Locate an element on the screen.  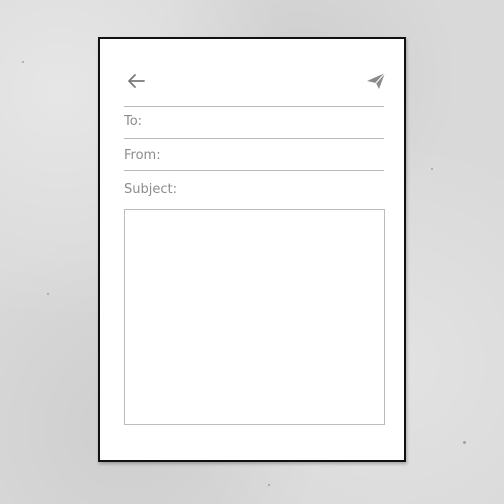
from-divider is located at coordinates (254, 170).